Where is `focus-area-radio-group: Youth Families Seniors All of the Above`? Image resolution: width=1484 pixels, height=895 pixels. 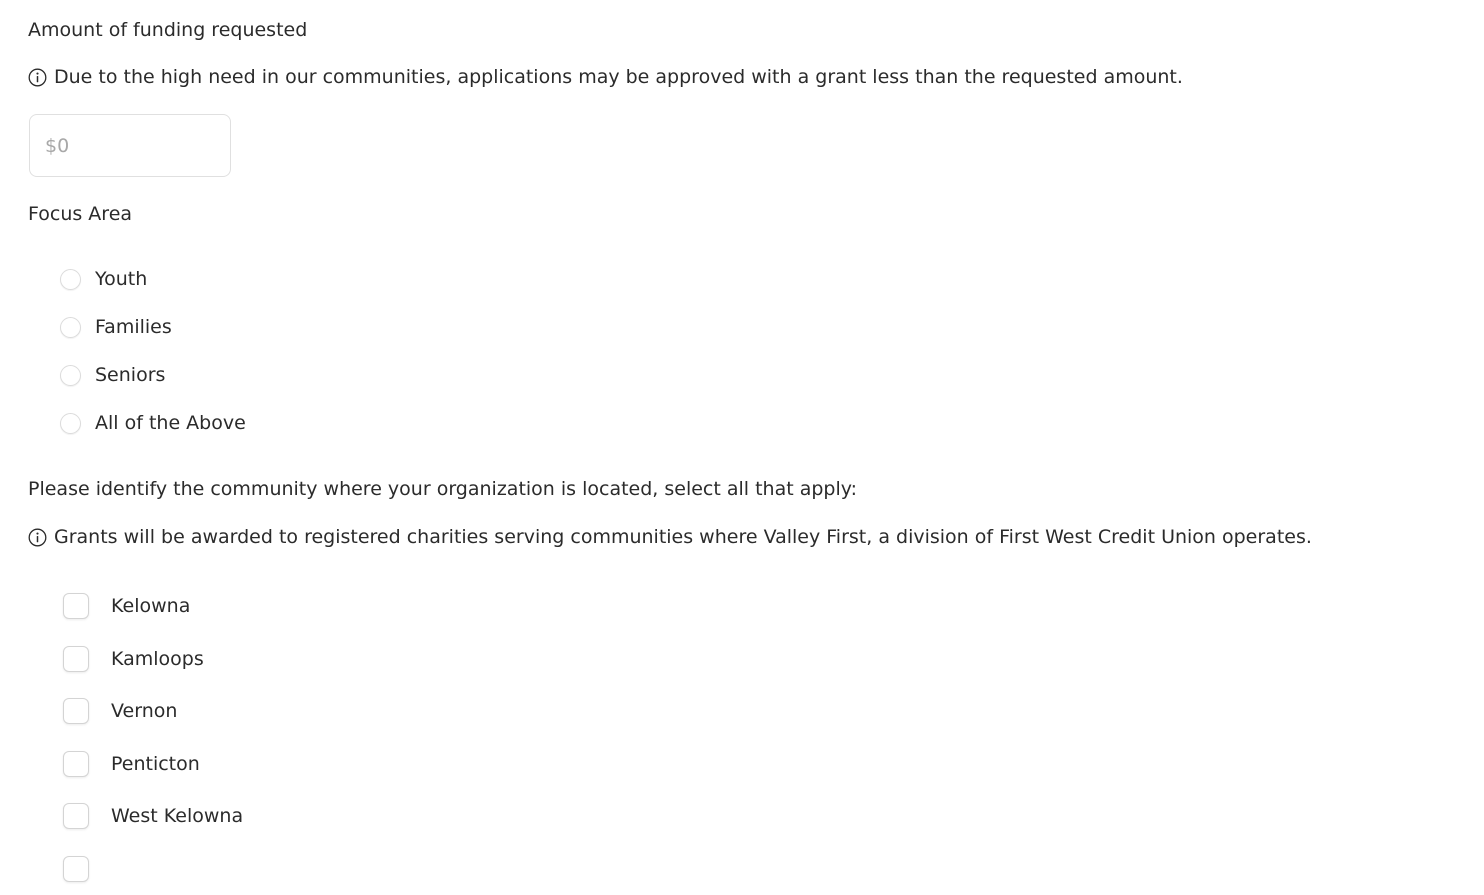
focus-area-radio-group: Youth Families Seniors All of the Above is located at coordinates (350, 351).